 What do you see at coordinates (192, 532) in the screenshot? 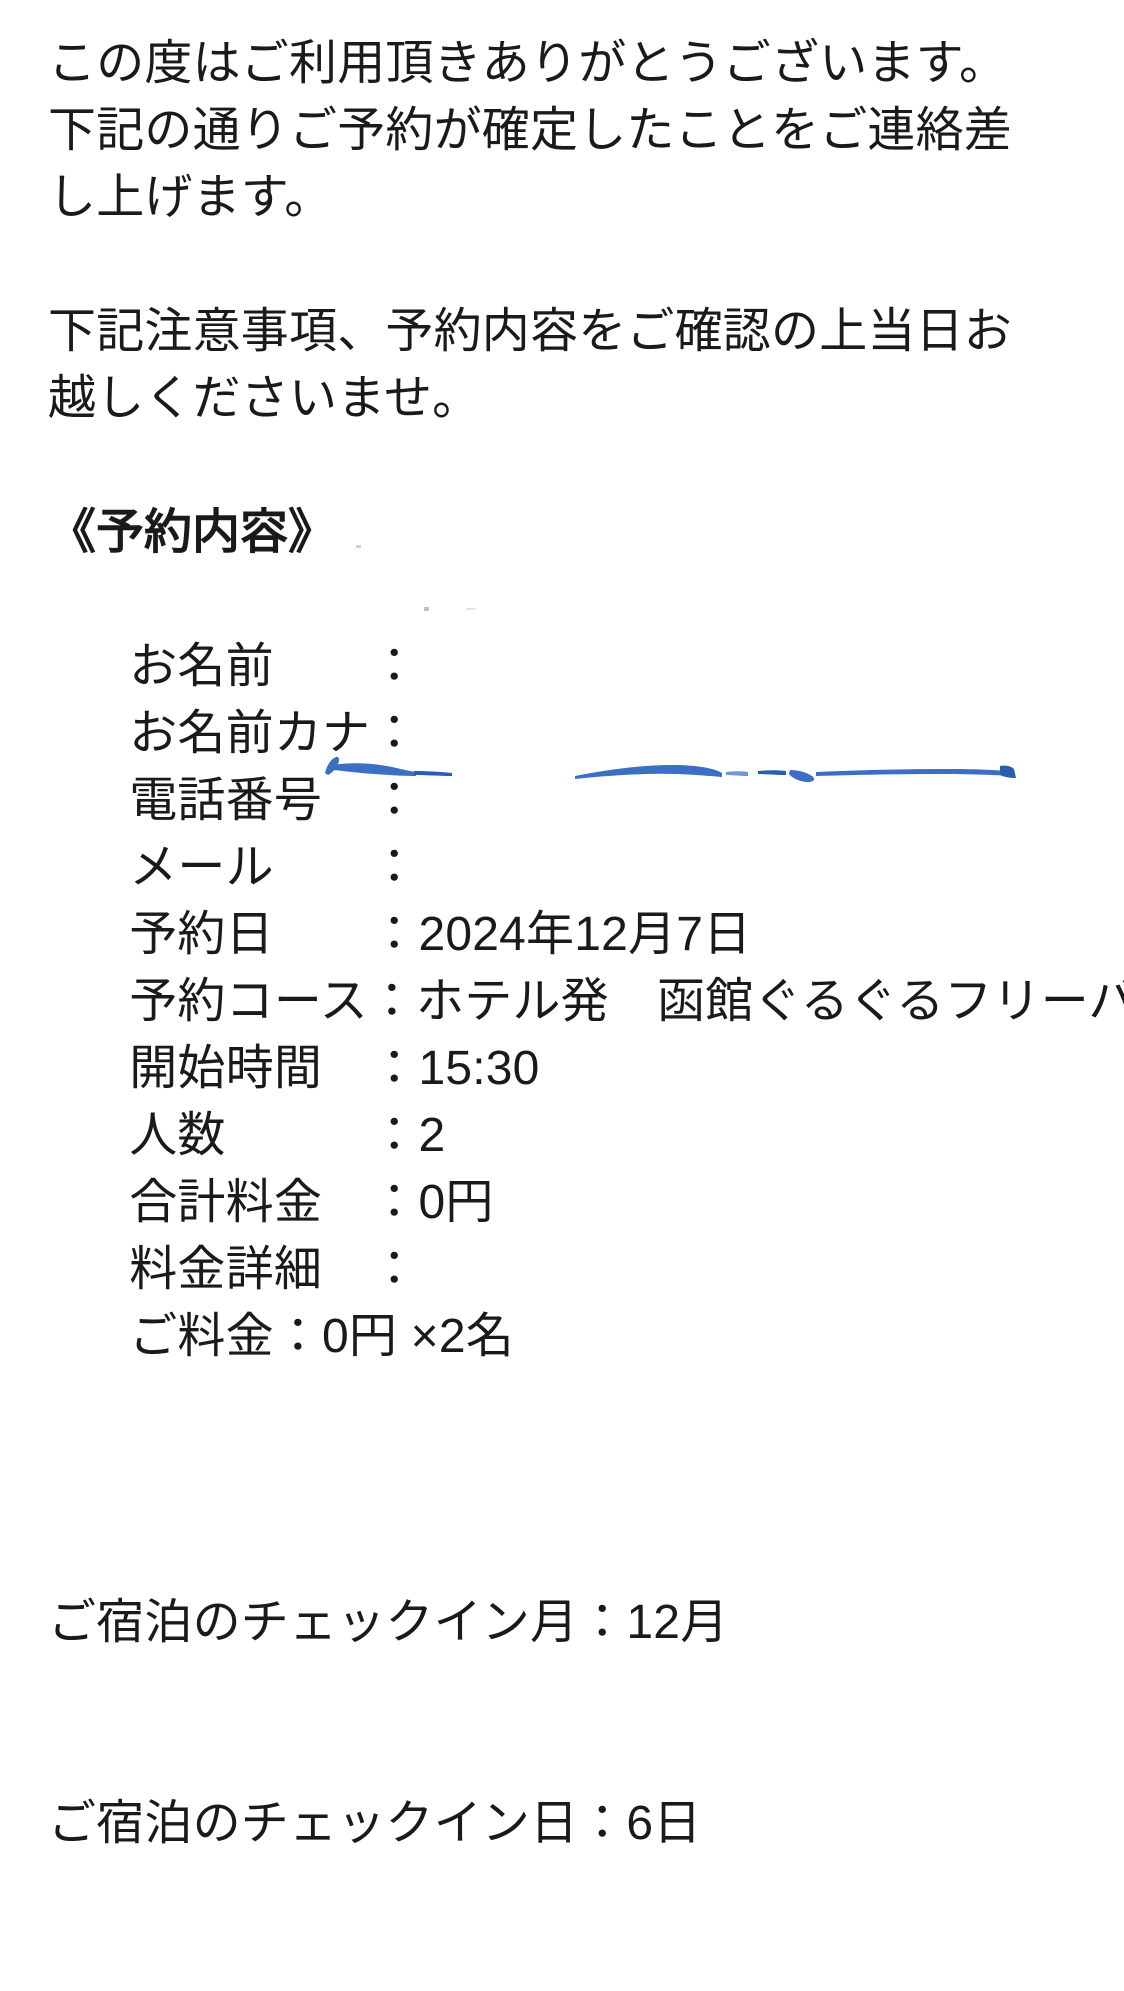
I see `reservation-details-heading: 《予約内容》` at bounding box center [192, 532].